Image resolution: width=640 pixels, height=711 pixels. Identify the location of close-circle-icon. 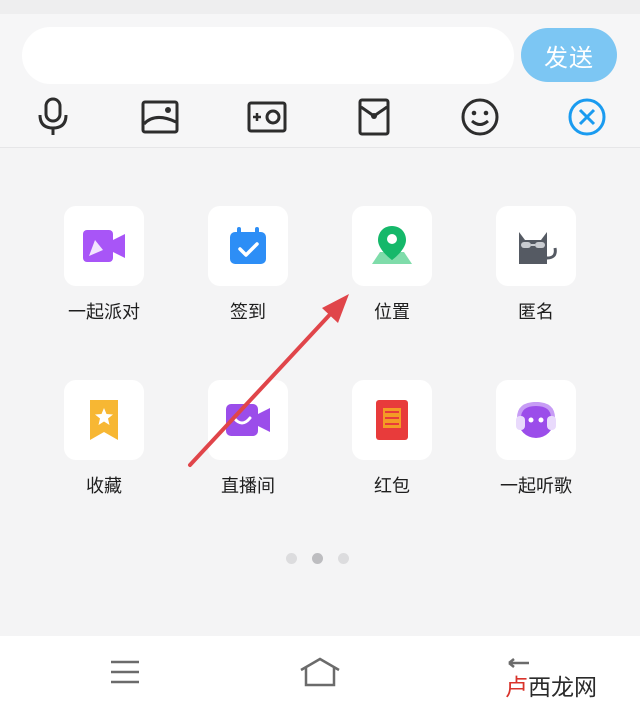
(587, 117).